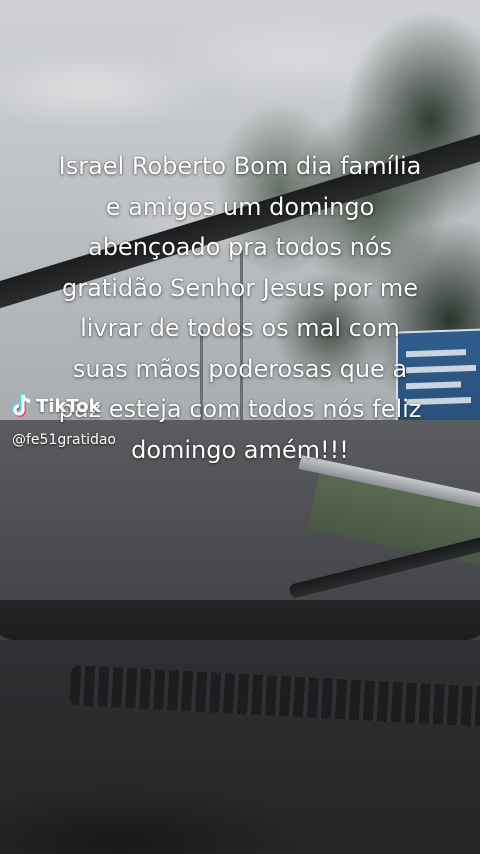 This screenshot has width=480, height=854. Describe the element at coordinates (68, 406) in the screenshot. I see `tiktok-brand-label: TikTok` at that location.